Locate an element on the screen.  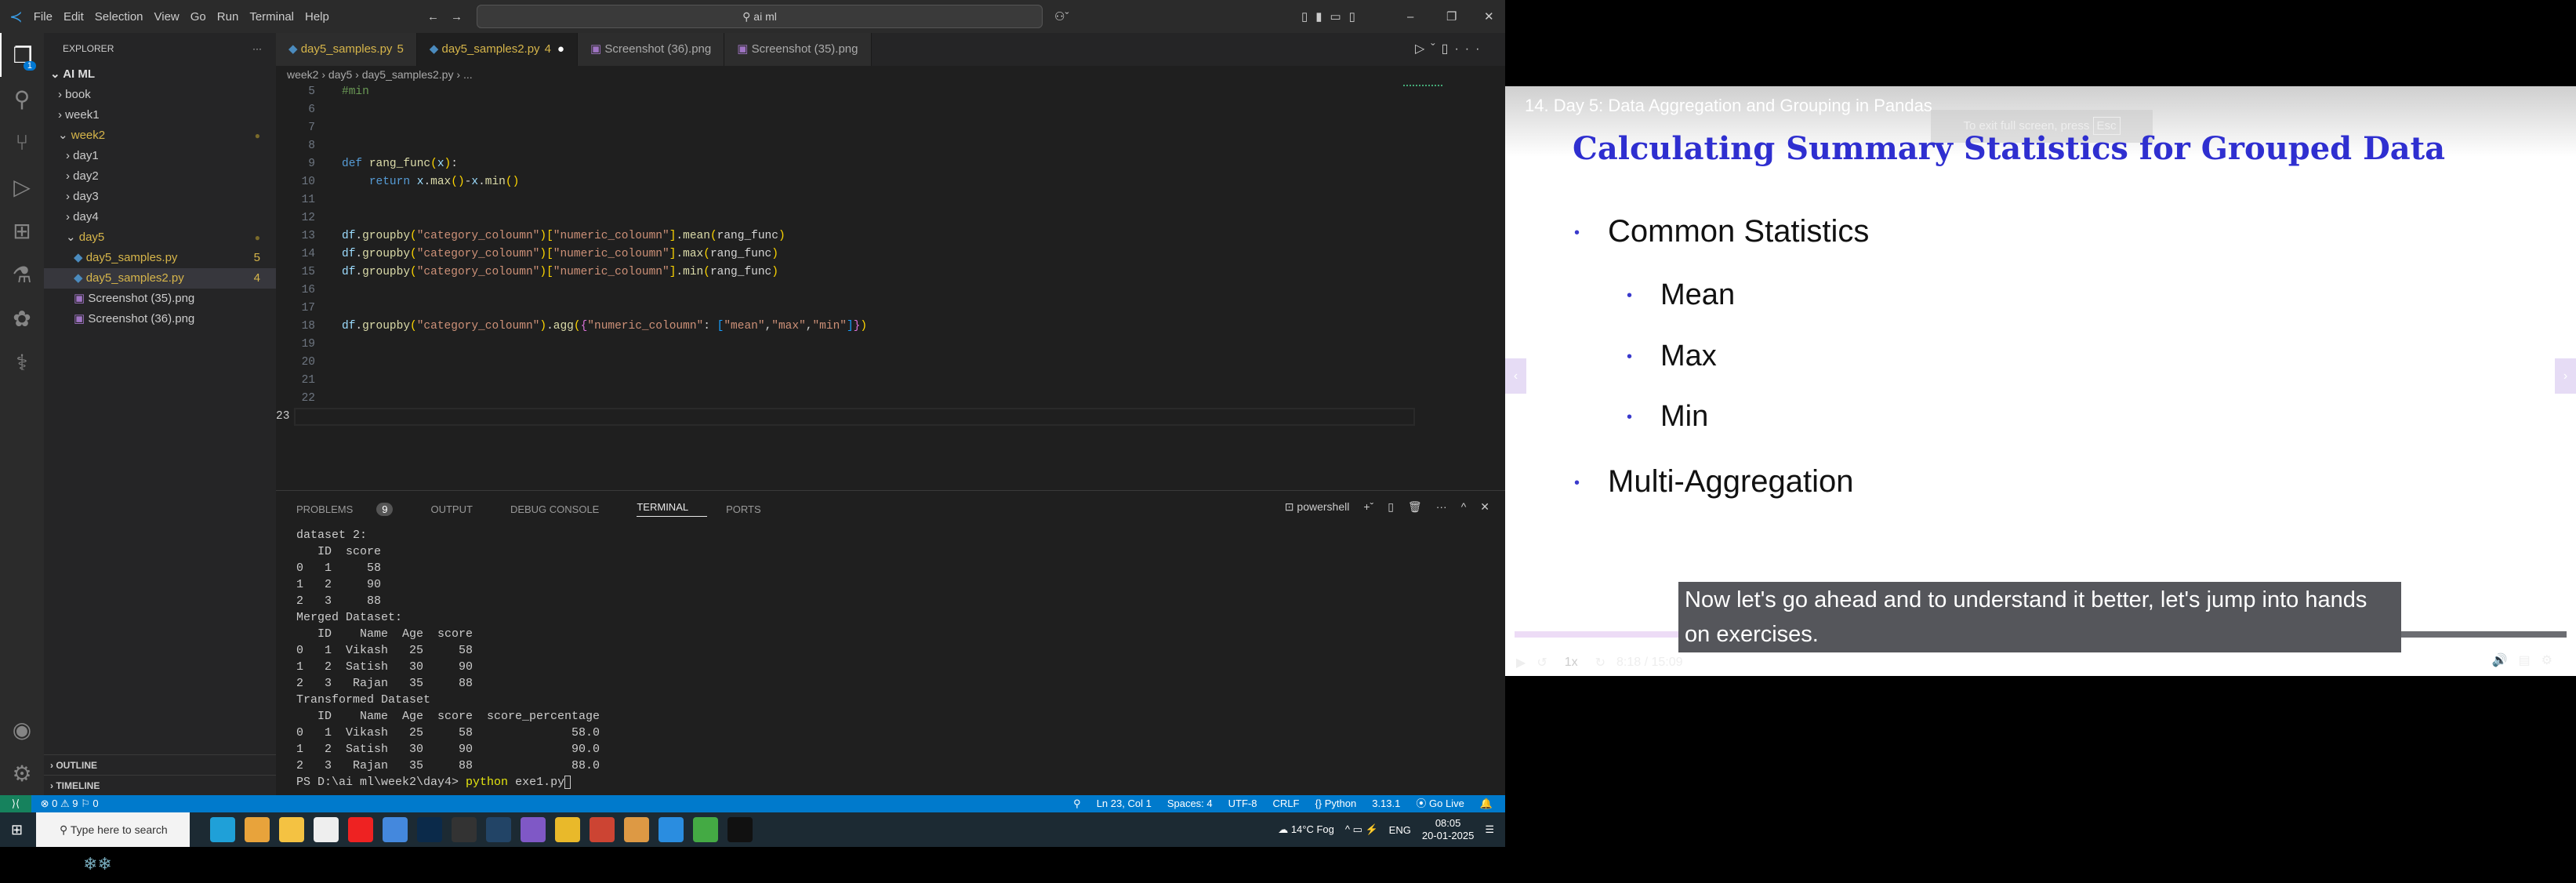
zoom-icon: ⚲ is located at coordinates (1077, 803).